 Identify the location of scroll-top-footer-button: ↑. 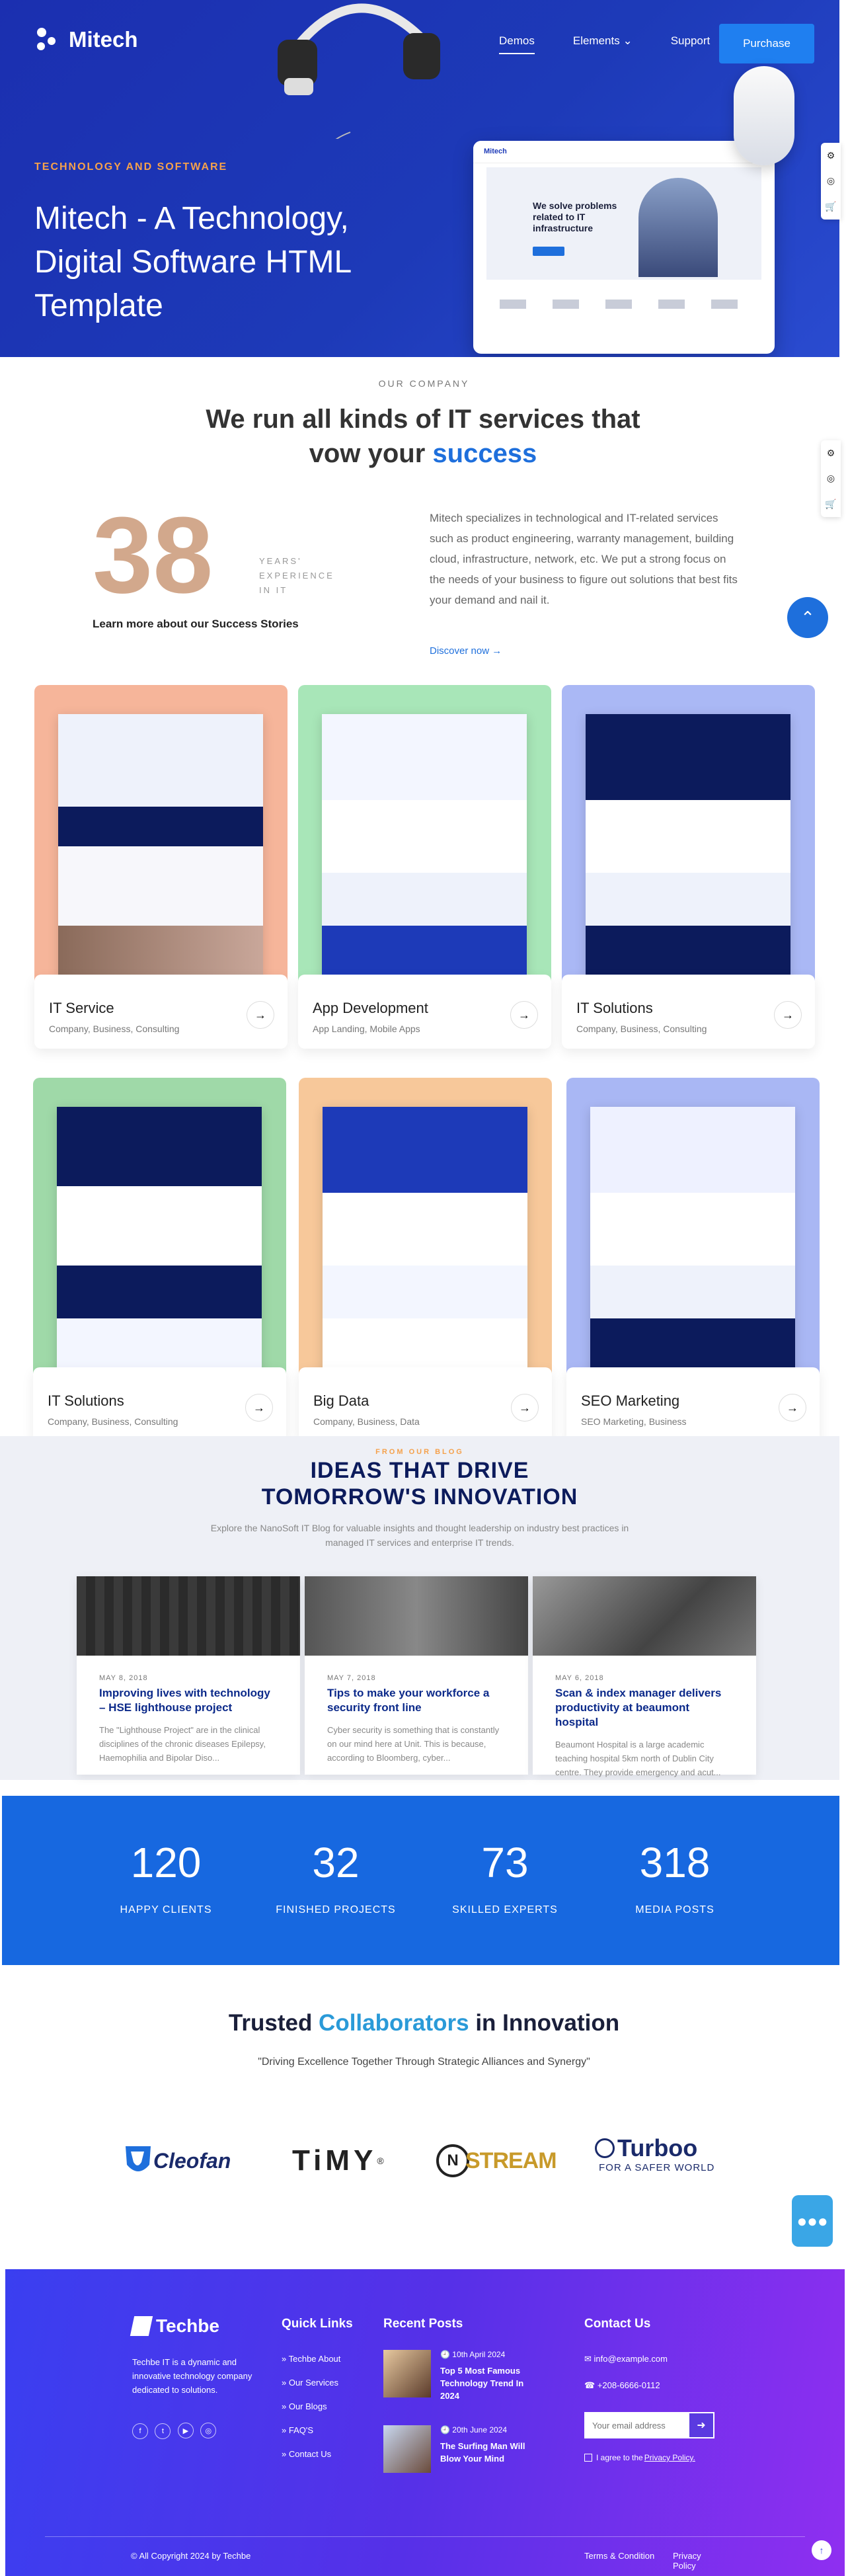
(821, 2550).